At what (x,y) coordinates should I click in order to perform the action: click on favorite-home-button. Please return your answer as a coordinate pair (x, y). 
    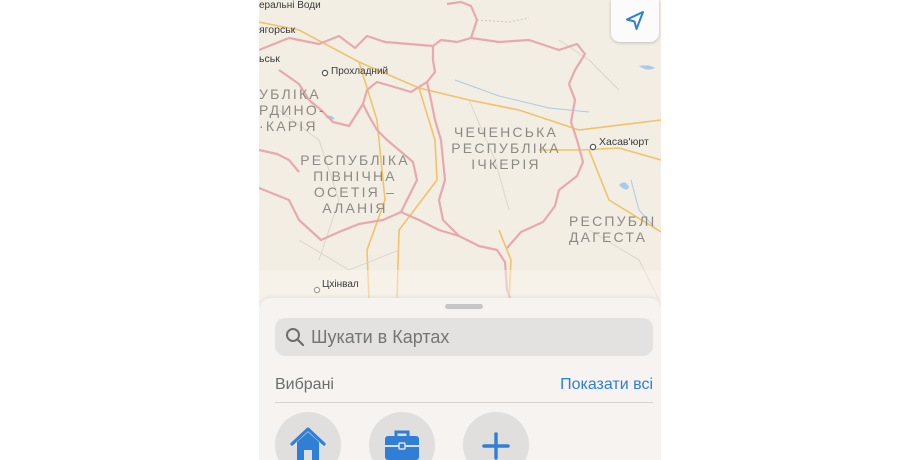
    Looking at the image, I should click on (308, 436).